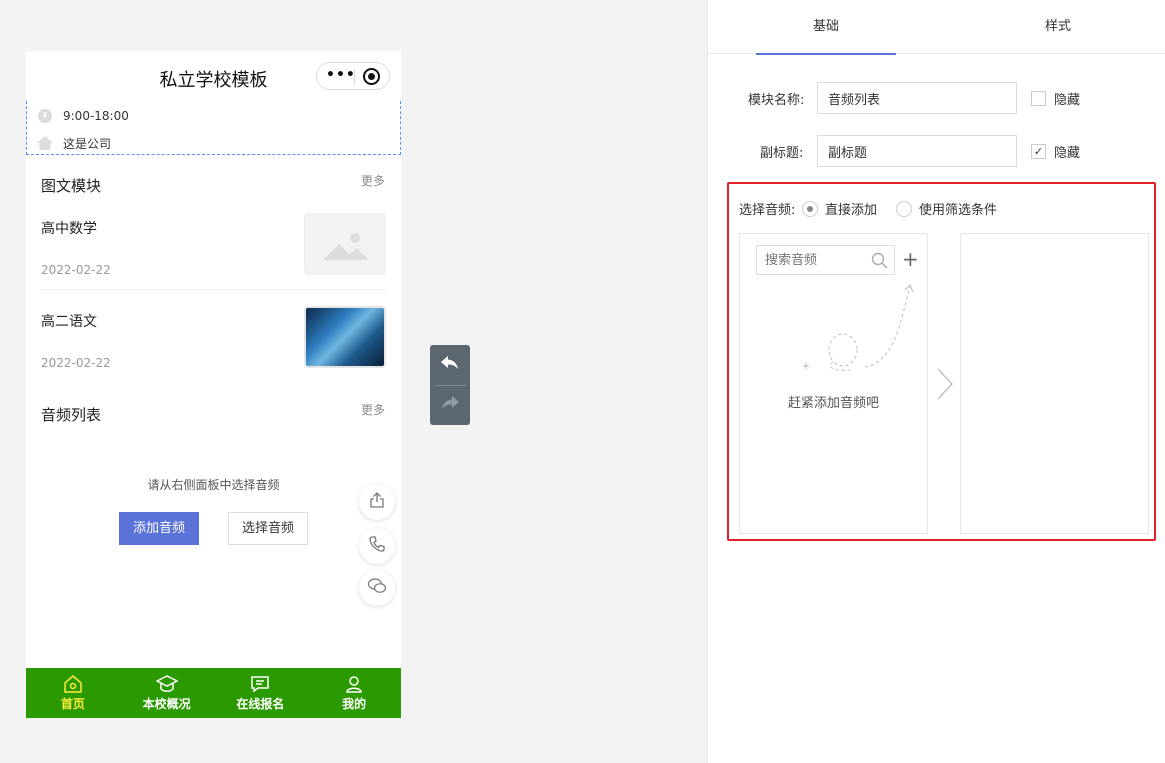 This screenshot has height=763, width=1165. I want to click on settings-tabs: 基础 样式, so click(936, 27).